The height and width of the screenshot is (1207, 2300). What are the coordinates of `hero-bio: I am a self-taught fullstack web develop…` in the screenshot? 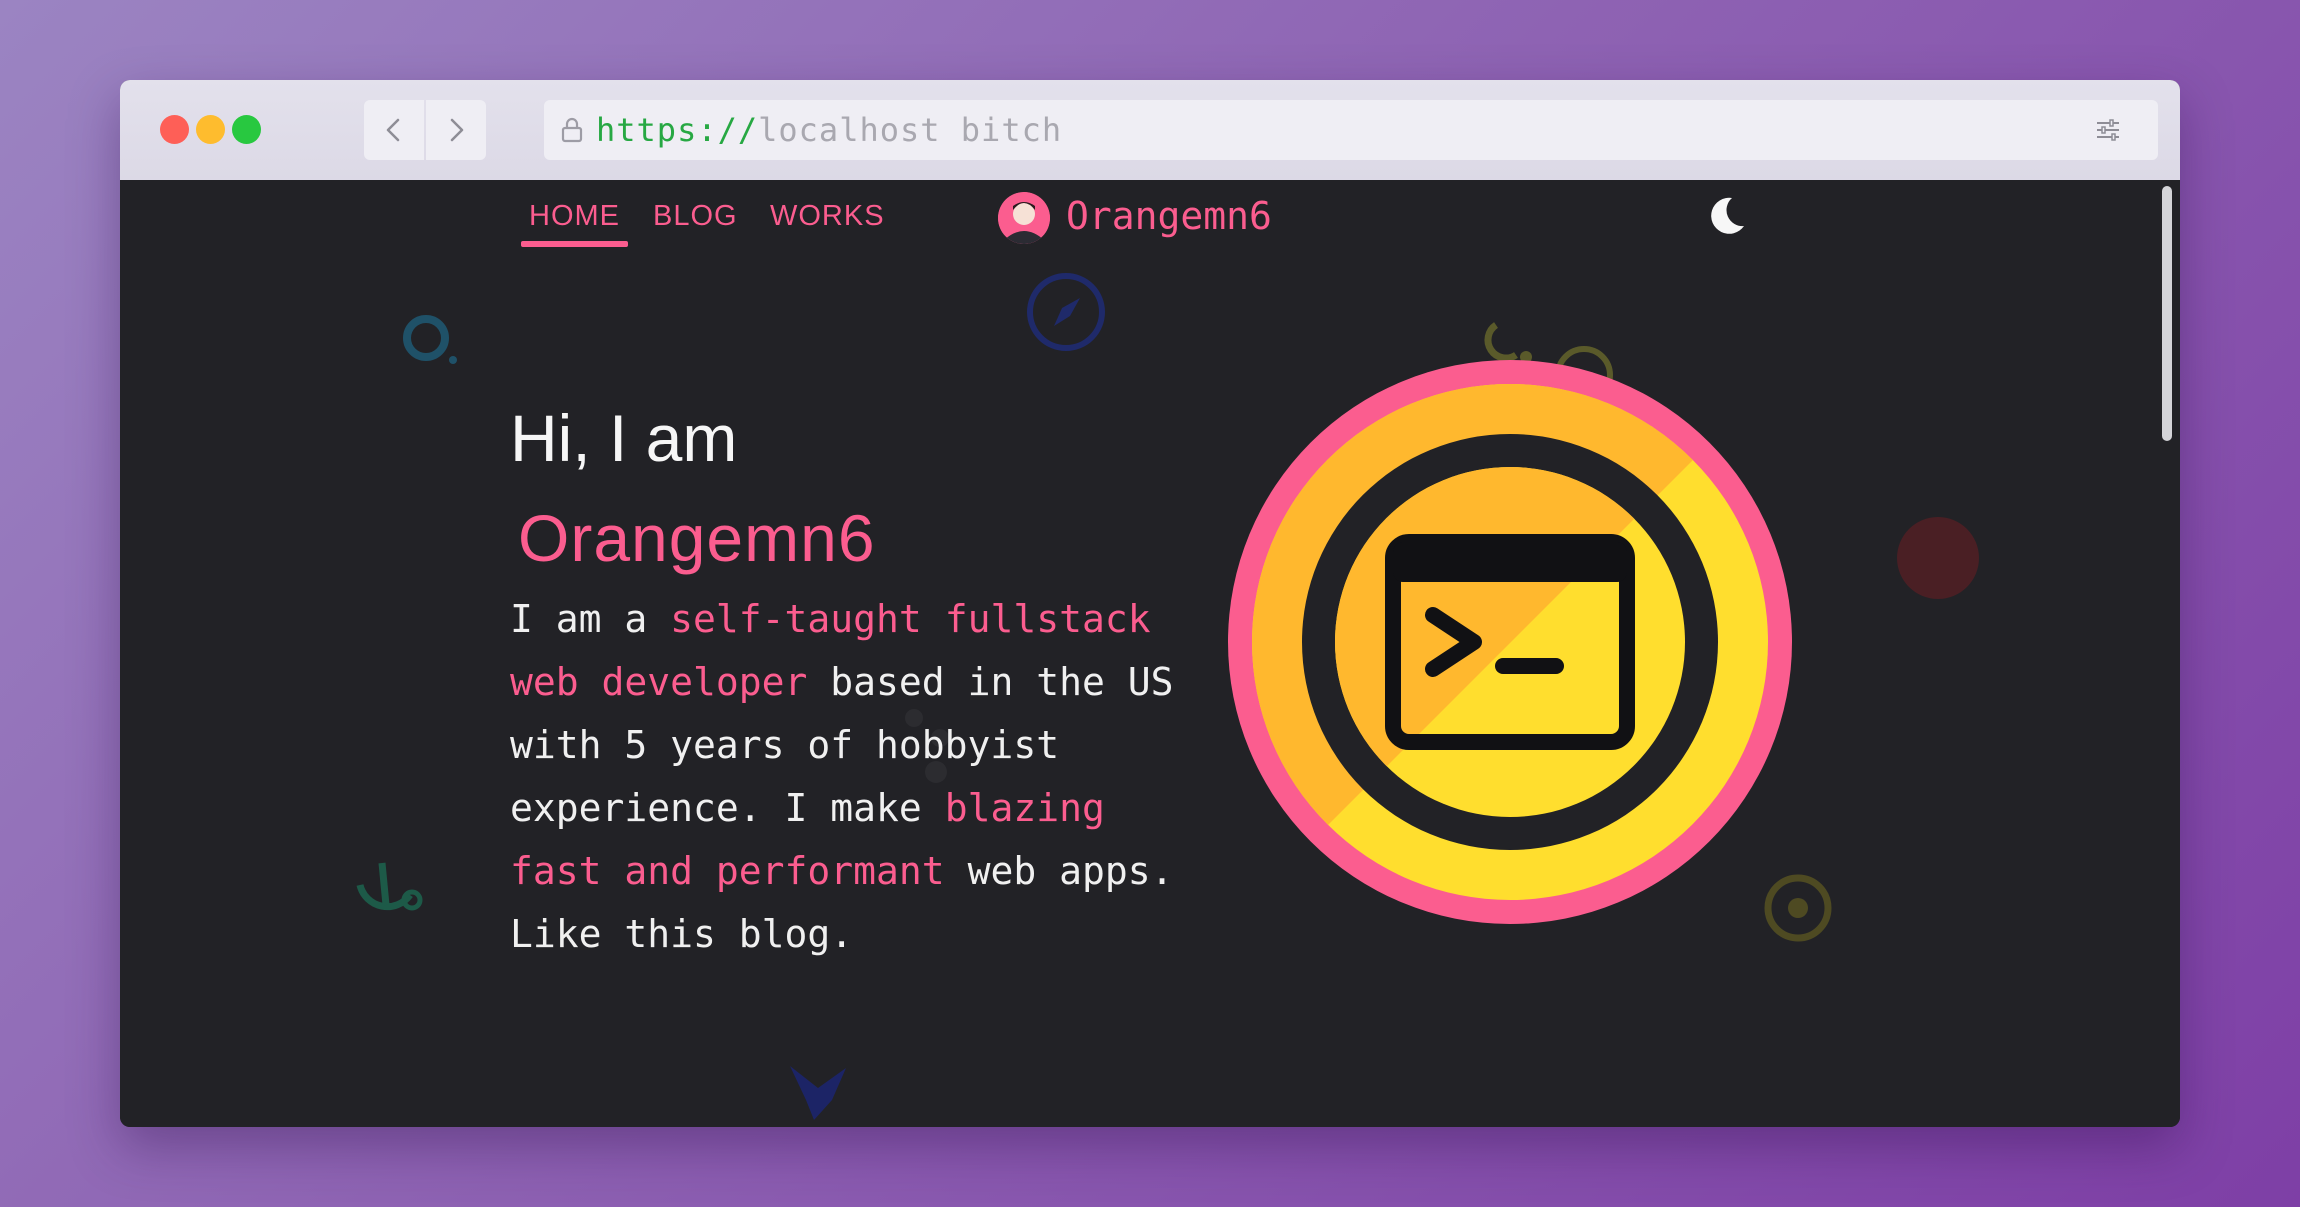 It's located at (860, 777).